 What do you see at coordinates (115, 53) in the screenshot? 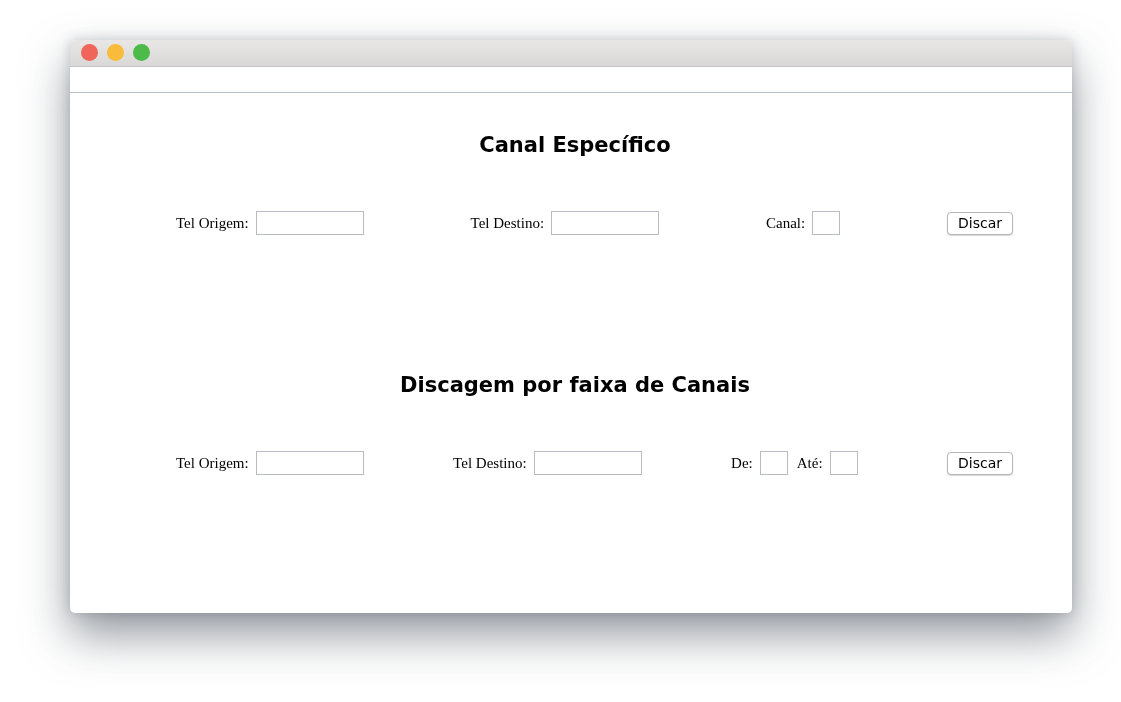
I see `minimize-button` at bounding box center [115, 53].